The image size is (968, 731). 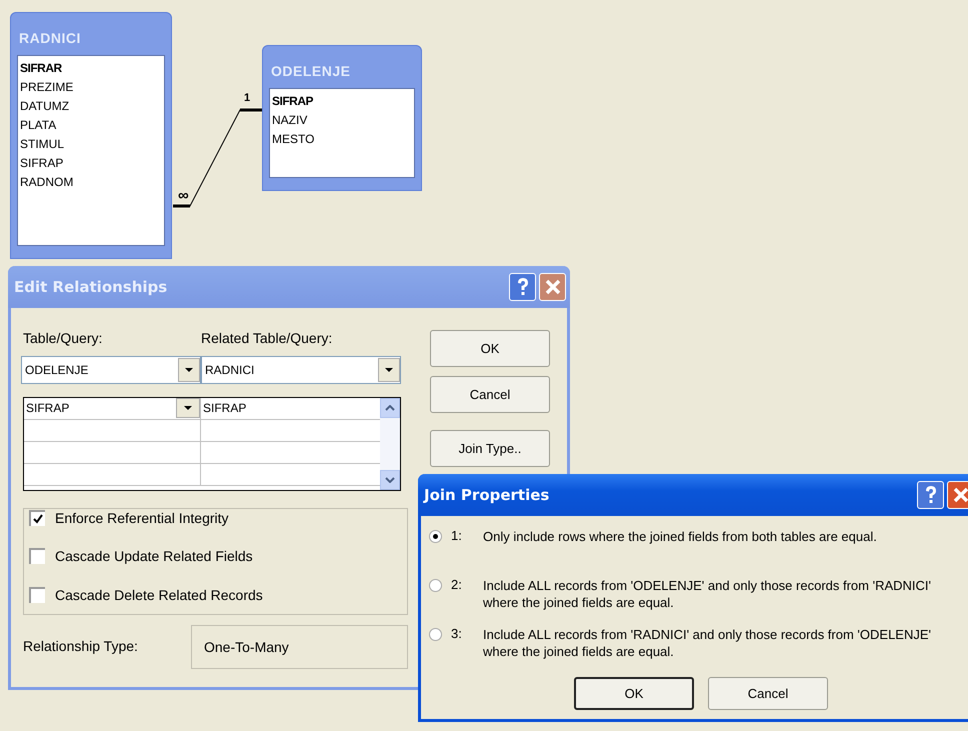 What do you see at coordinates (715, 643) in the screenshot?
I see `option-text: Include ALL records from 'RADNICI' and only those records from 'ODELENJE' where the joined fields are equal.` at bounding box center [715, 643].